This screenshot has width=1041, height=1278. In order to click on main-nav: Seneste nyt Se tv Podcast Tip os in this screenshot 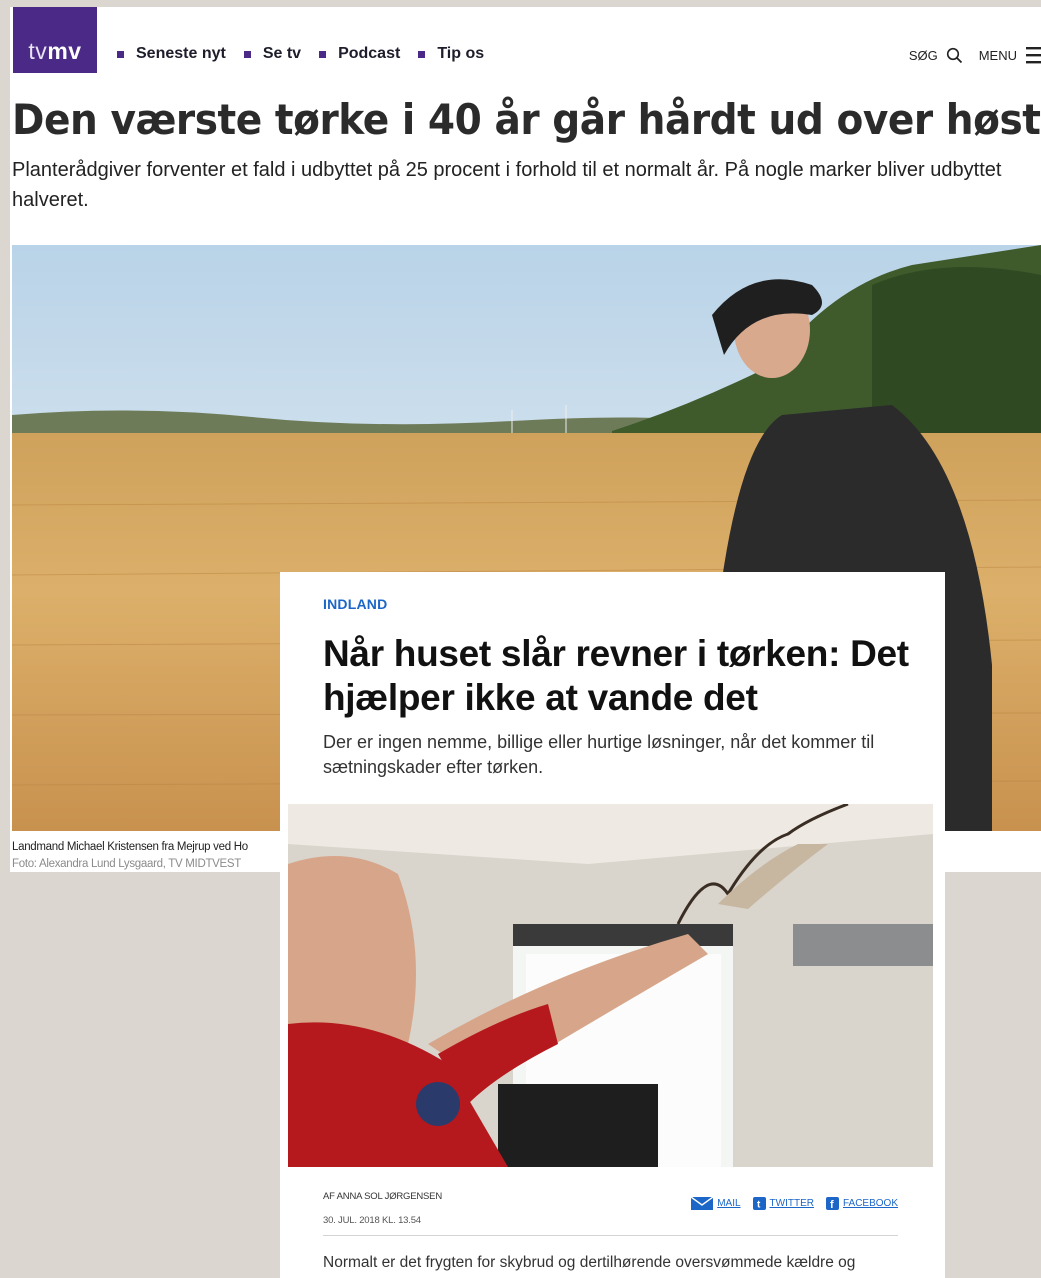, I will do `click(300, 54)`.